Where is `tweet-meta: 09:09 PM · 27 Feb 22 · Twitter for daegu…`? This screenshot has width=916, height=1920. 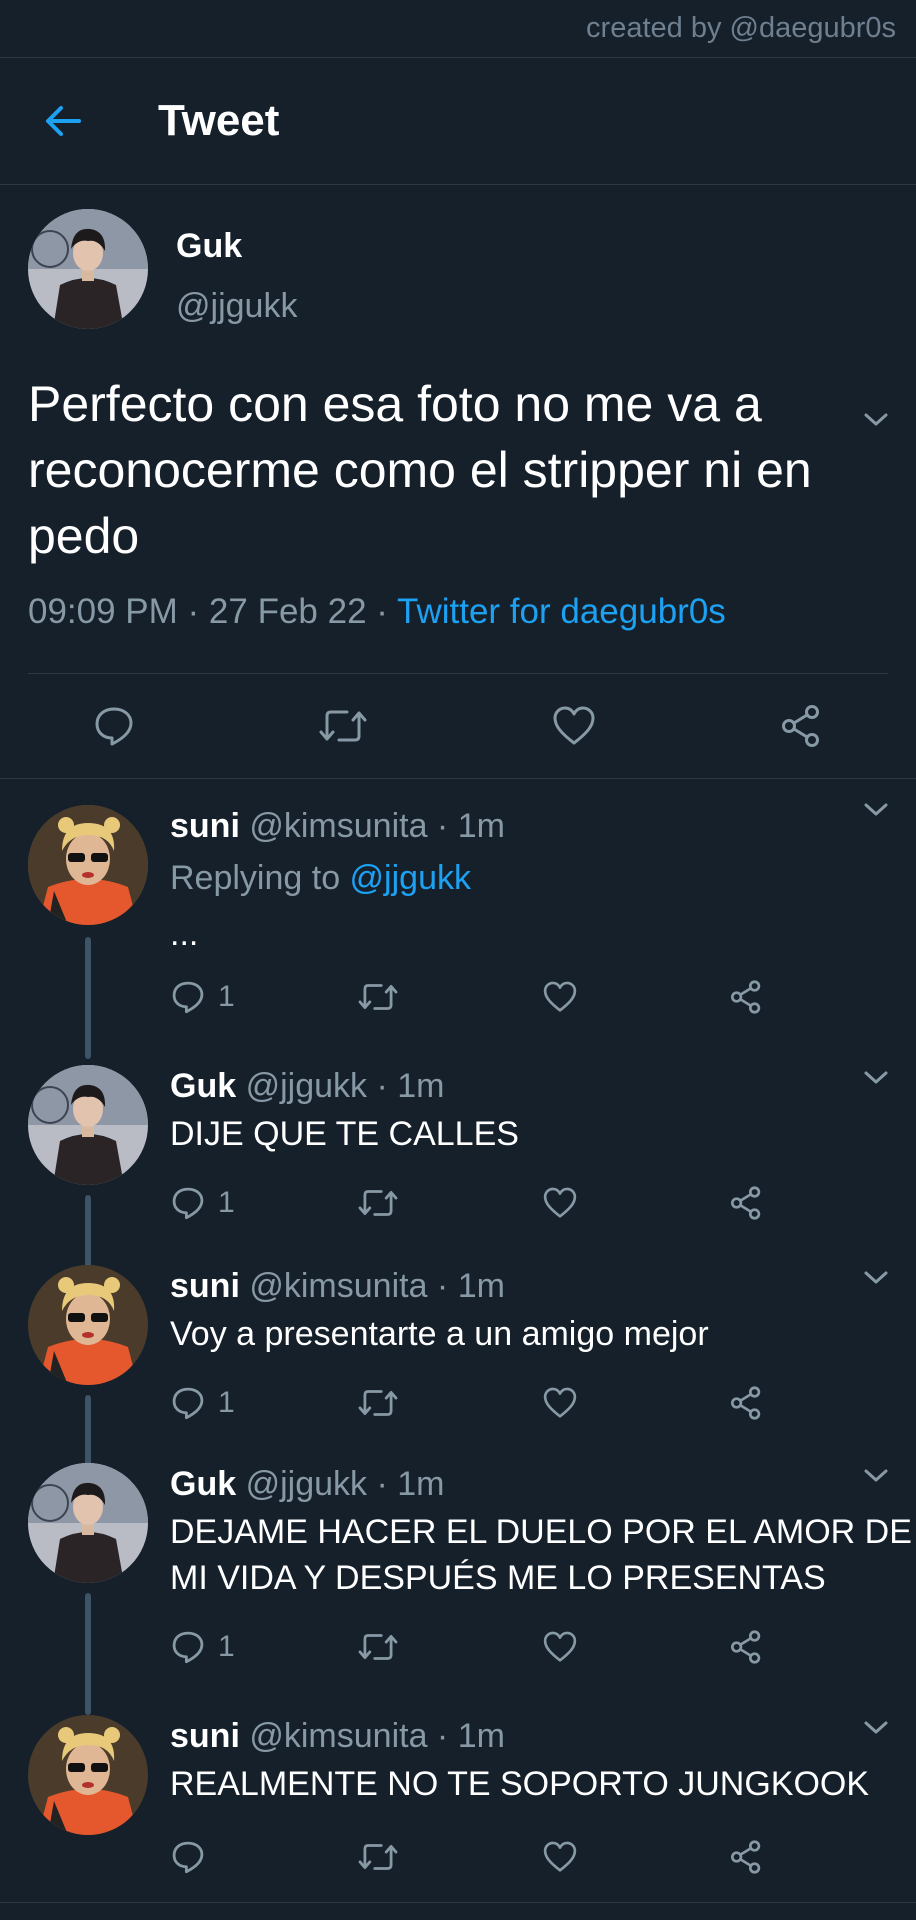
tweet-meta: 09:09 PM · 27 Feb 22 · Twitter for daegu… is located at coordinates (458, 612).